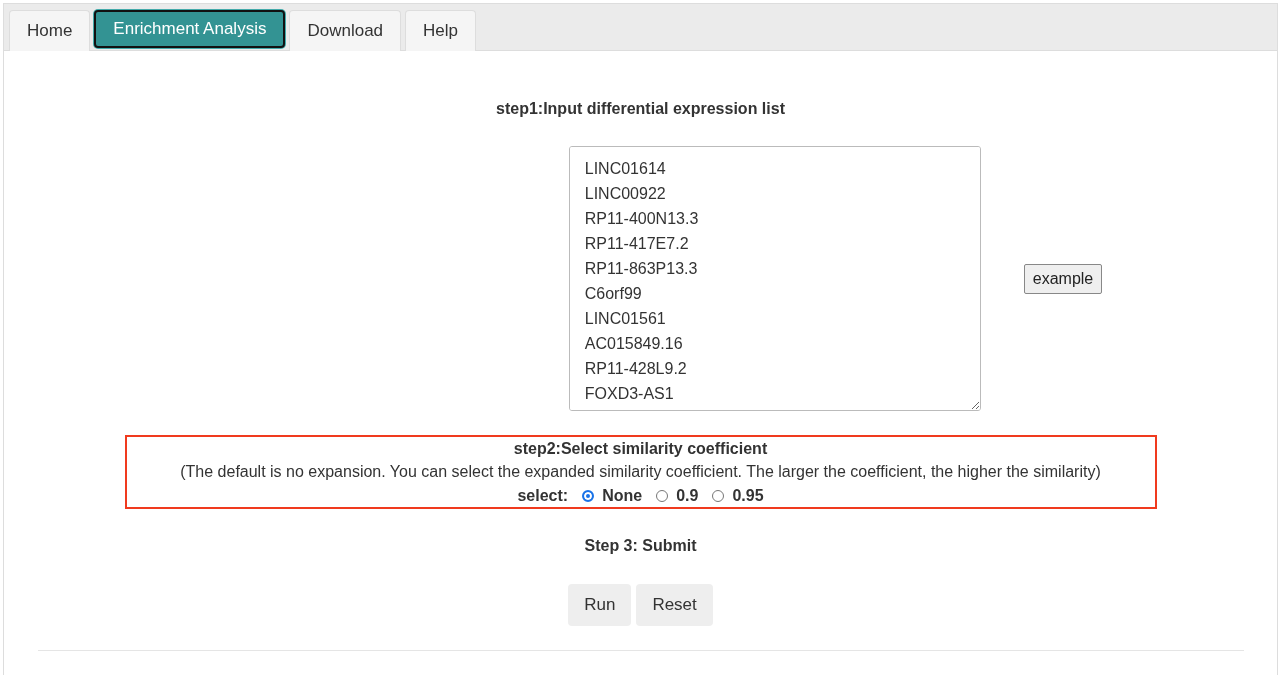  Describe the element at coordinates (543, 496) in the screenshot. I see `select-label: select:` at that location.